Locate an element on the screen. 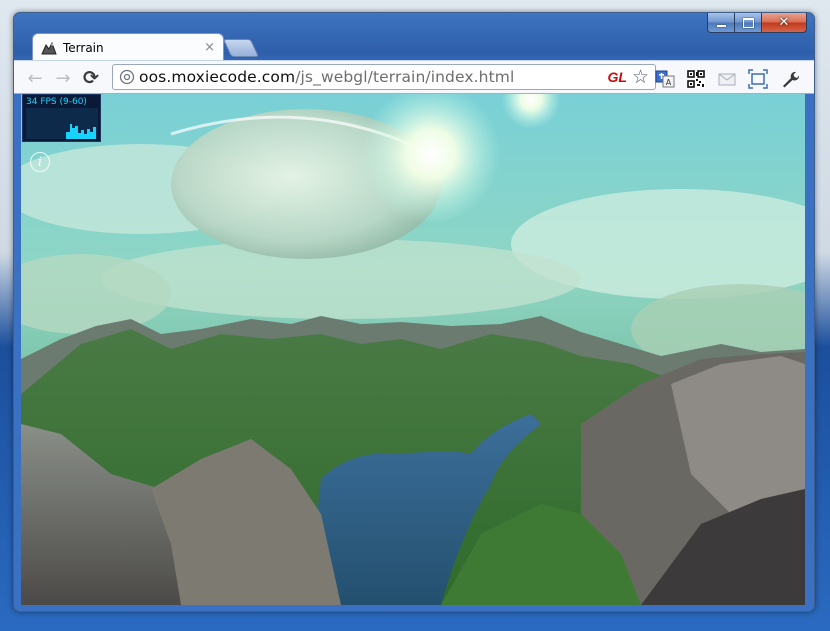  fps-stats-panel: 34 FPS (9-60) is located at coordinates (61, 118).